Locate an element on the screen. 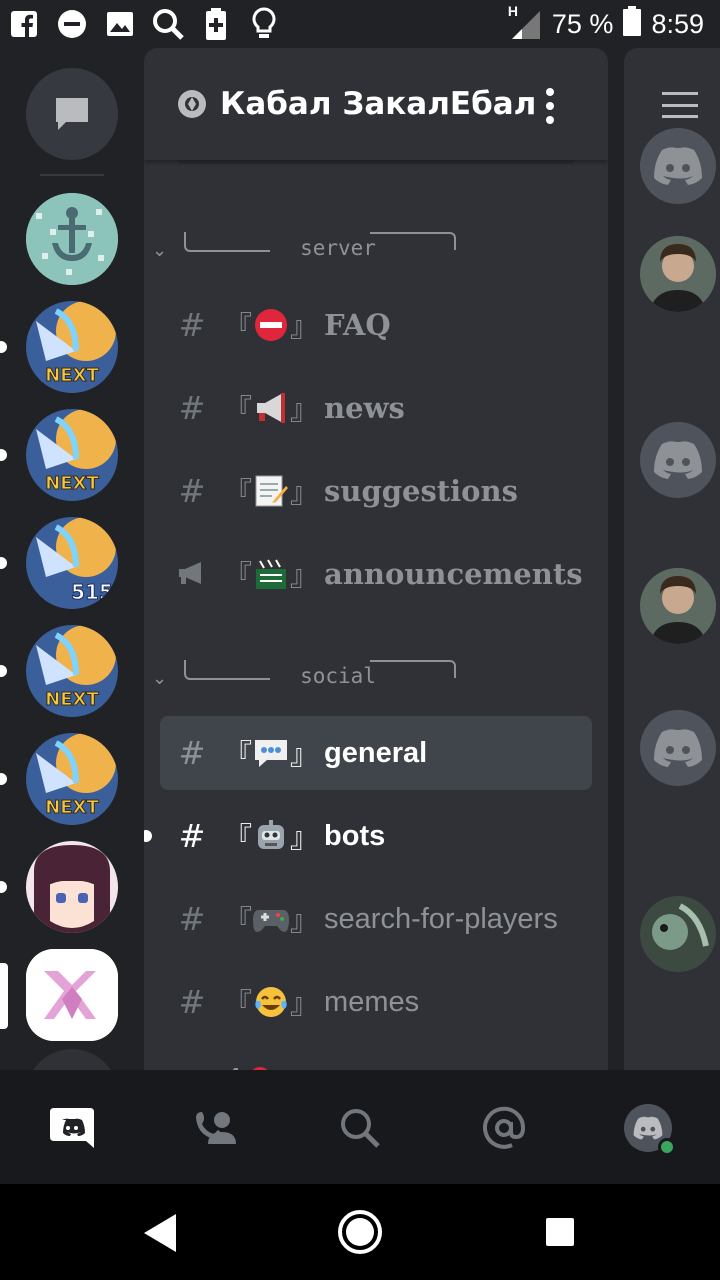  category-social: ⌄ social is located at coordinates (376, 681).